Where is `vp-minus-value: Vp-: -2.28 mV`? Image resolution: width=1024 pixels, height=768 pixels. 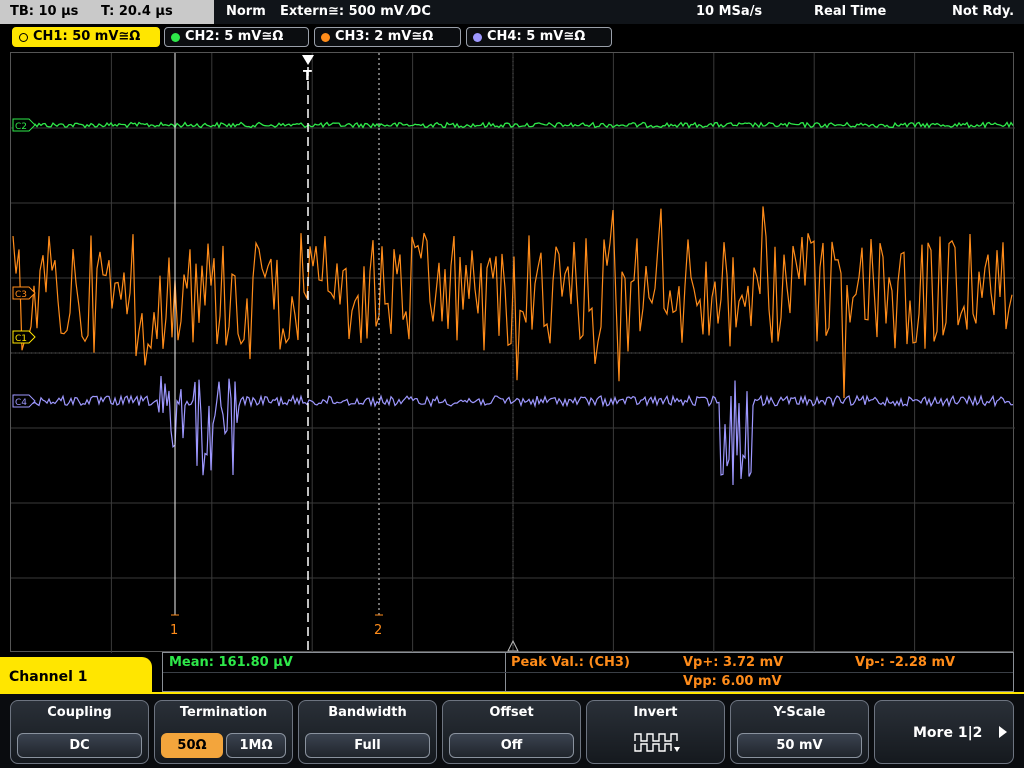
vp-minus-value: Vp-: -2.28 mV is located at coordinates (905, 662).